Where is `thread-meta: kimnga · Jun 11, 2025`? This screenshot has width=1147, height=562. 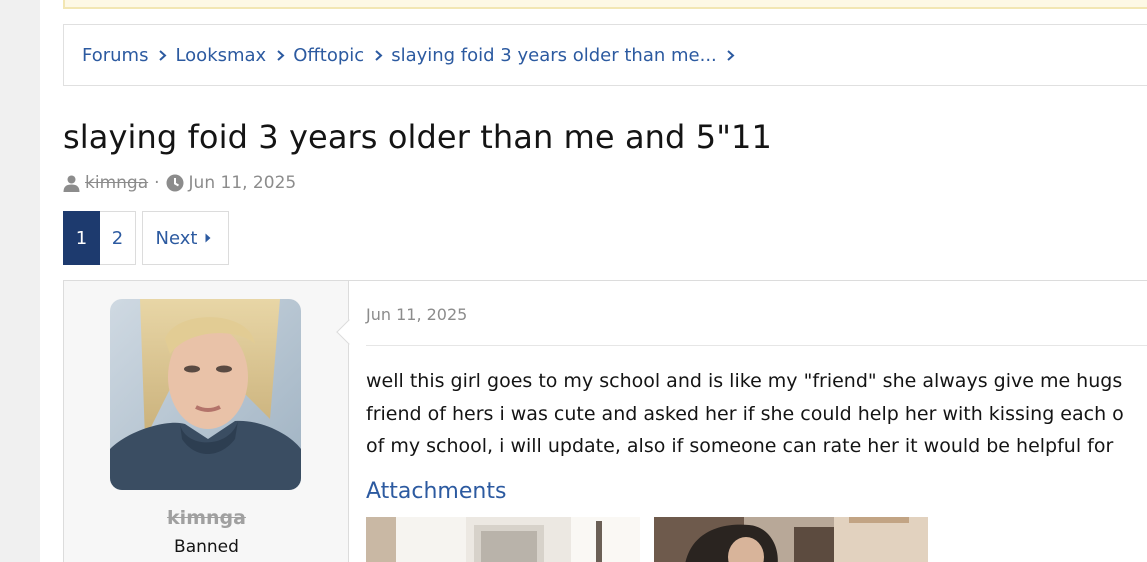
thread-meta: kimnga · Jun 11, 2025 is located at coordinates (179, 183).